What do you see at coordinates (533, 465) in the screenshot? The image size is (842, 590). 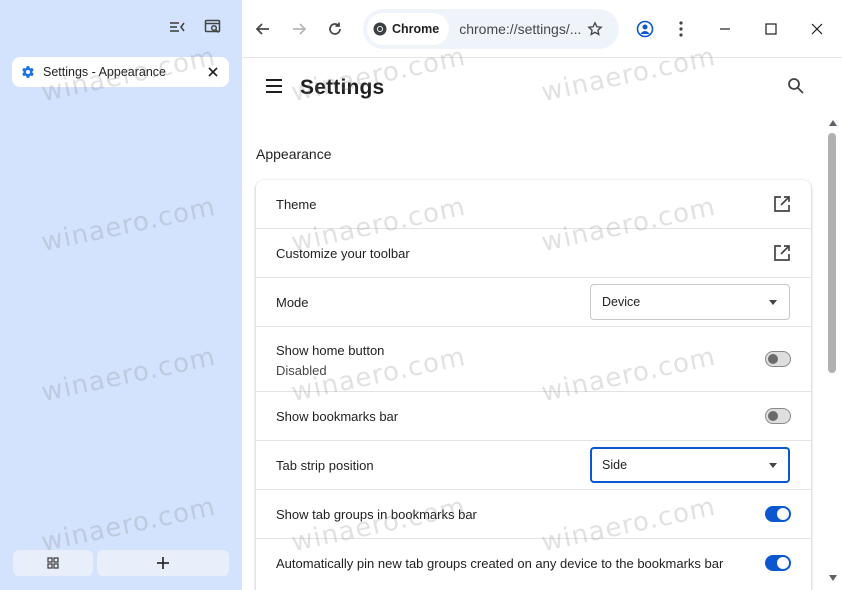 I see `tab-strip-position-row: Tab strip position Side` at bounding box center [533, 465].